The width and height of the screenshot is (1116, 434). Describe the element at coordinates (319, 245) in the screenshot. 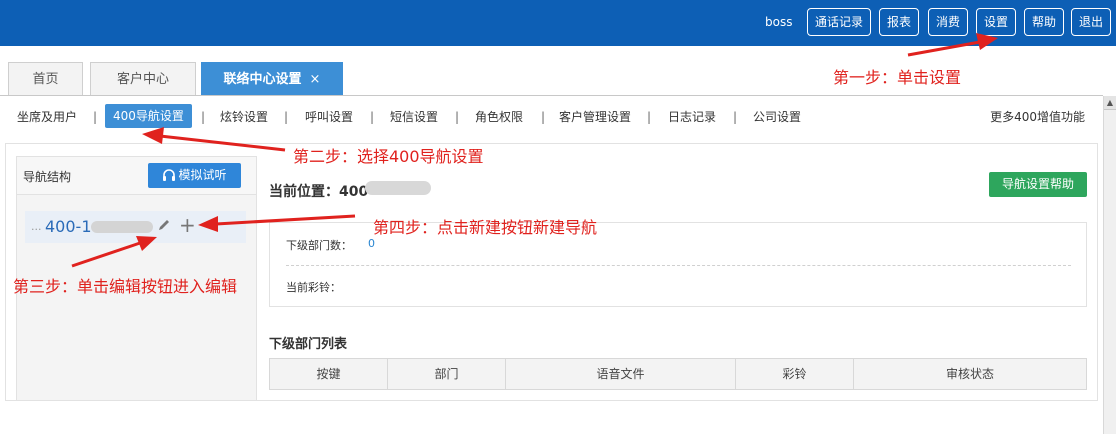

I see `sub-dept-count-label: 下级部门数：` at that location.